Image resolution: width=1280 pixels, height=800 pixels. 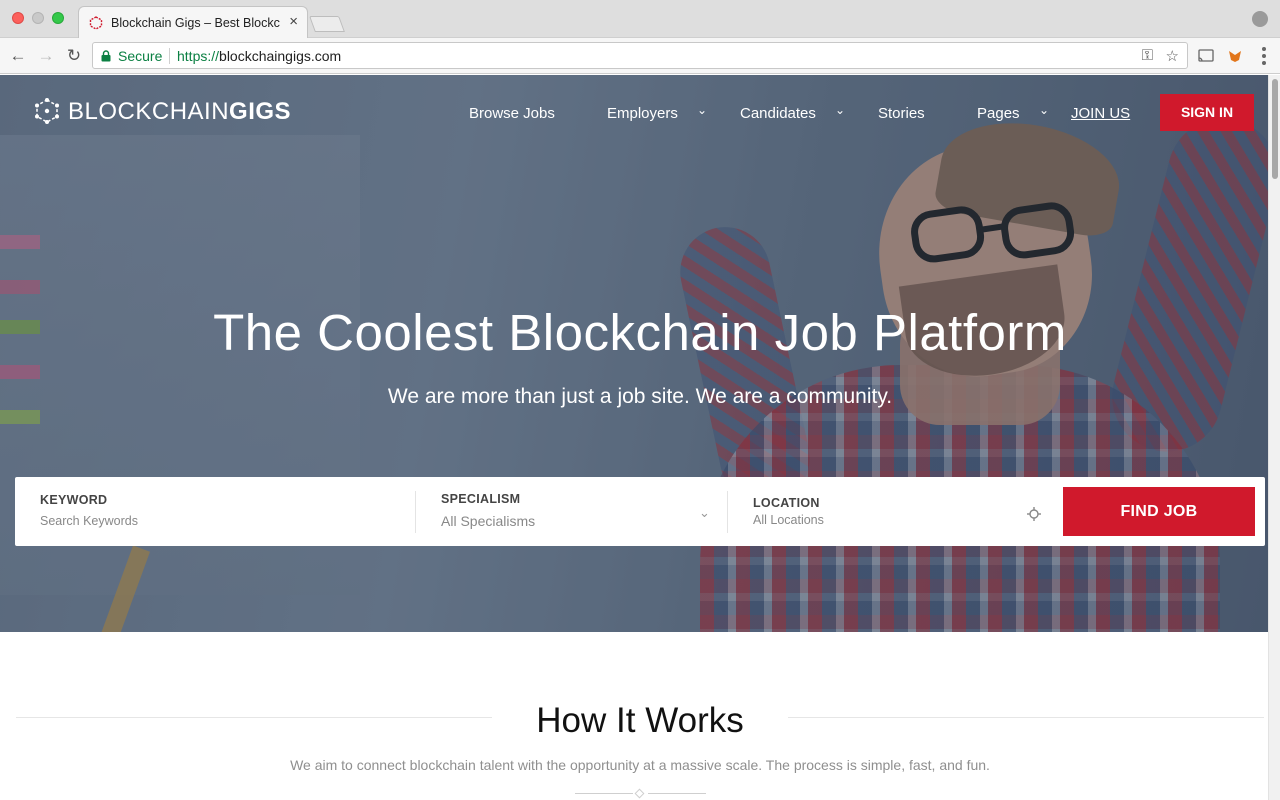 I want to click on sign-in-button: SIGN IN, so click(x=1207, y=112).